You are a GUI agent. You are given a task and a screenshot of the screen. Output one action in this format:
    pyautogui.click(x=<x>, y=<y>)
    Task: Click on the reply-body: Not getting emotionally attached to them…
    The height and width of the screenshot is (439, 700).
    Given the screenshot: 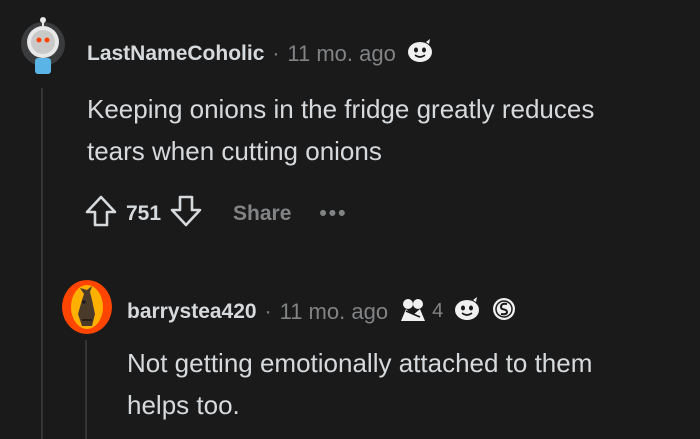 What is the action you would take?
    pyautogui.click(x=359, y=384)
    